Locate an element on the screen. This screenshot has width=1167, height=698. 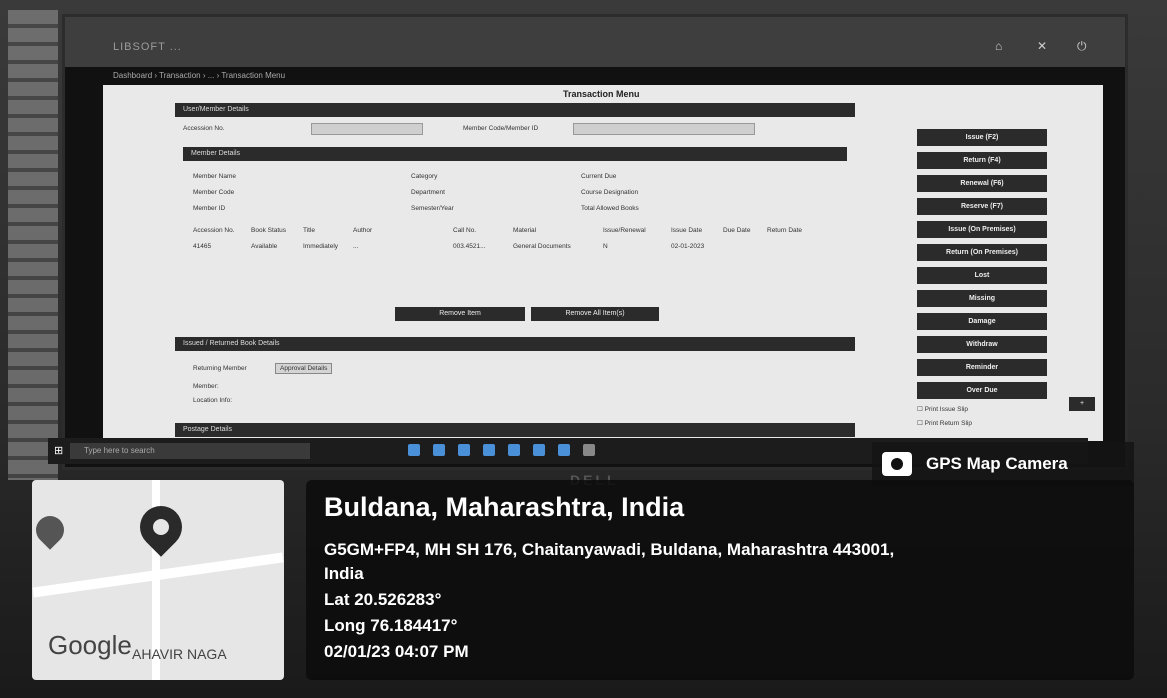
member-code-label: Member Code/Member ID is located at coordinates (501, 128).